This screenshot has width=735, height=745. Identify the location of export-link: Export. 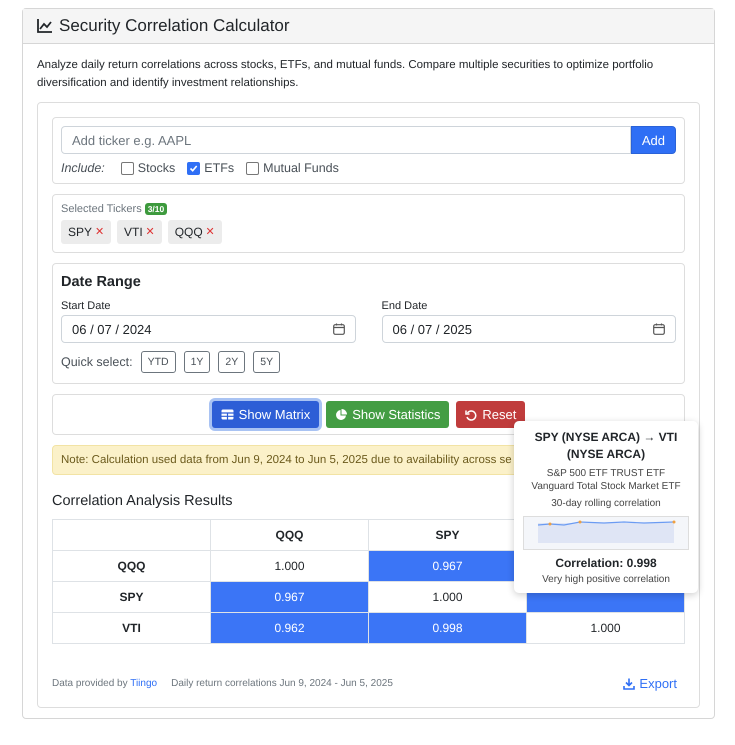
(650, 683).